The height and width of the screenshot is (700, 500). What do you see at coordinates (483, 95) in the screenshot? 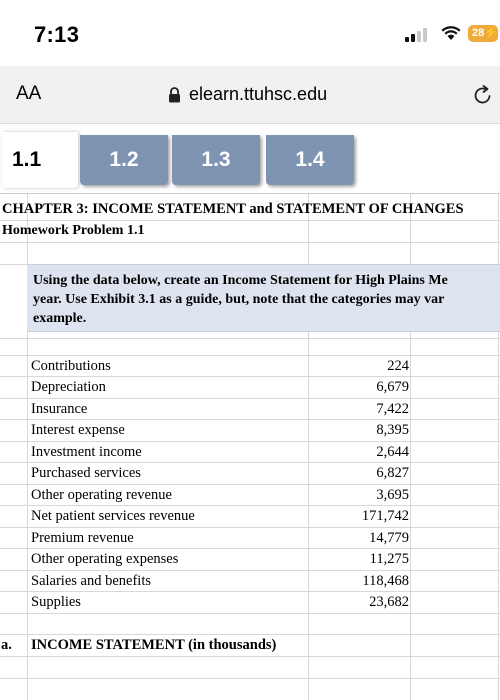
I see `reload-icon` at bounding box center [483, 95].